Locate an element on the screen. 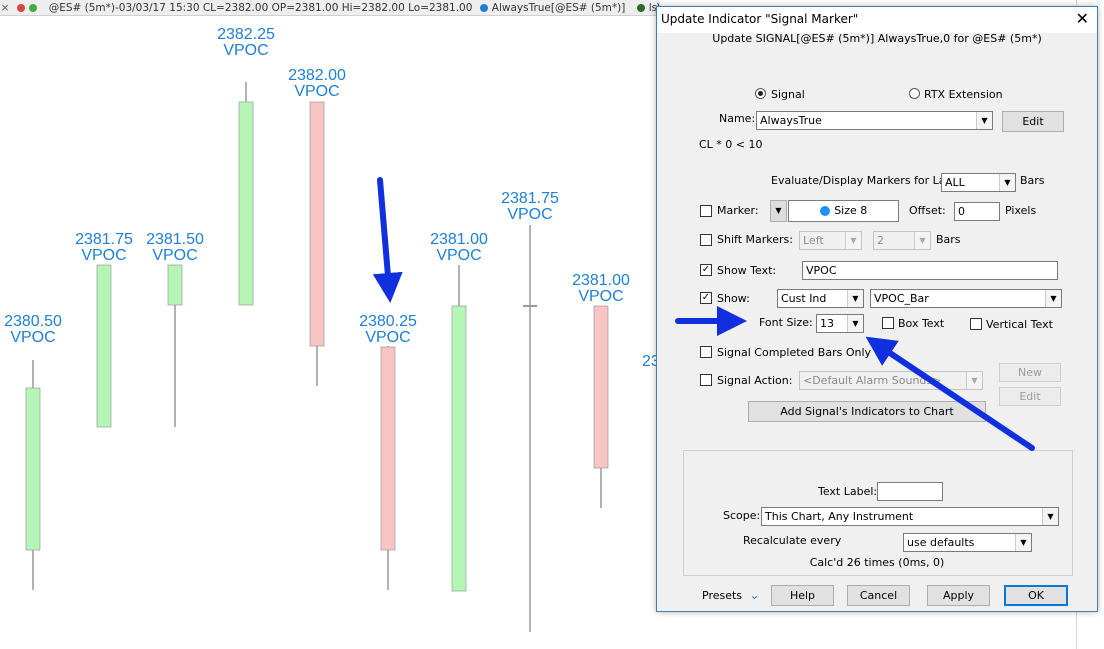 The height and width of the screenshot is (649, 1104). presets-menu: Presets ⌄ is located at coordinates (731, 595).